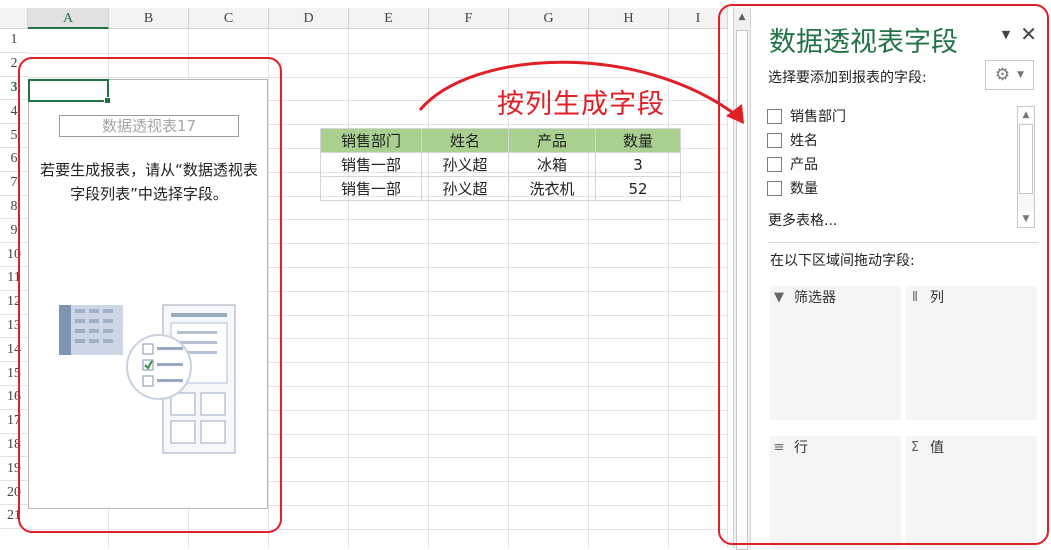  I want to click on table-row: 销售一部 孙义超 洗衣机 52, so click(500, 188).